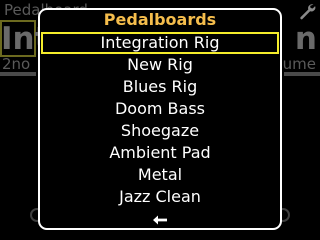 Image resolution: width=320 pixels, height=240 pixels. I want to click on background-sub-right: ume, so click(299, 64).